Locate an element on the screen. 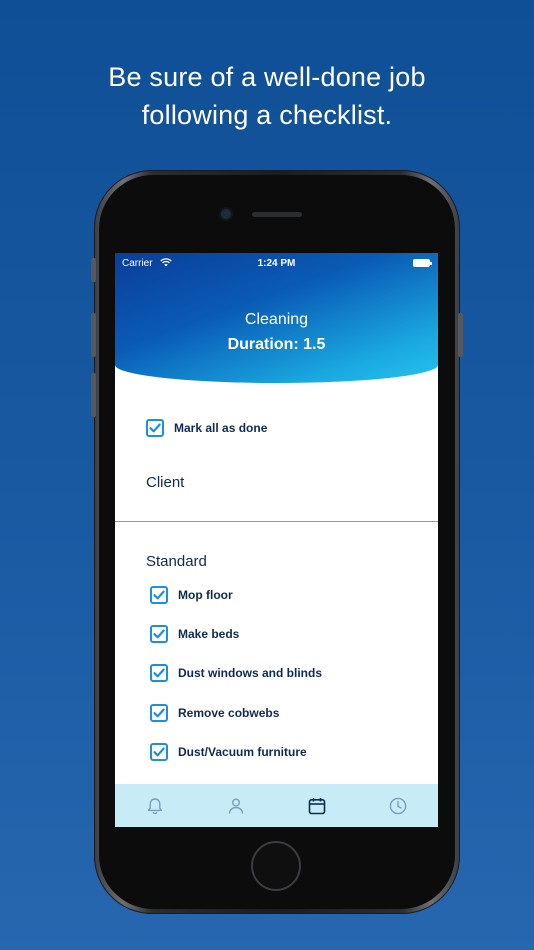 This screenshot has width=534, height=950. clock-icon is located at coordinates (397, 805).